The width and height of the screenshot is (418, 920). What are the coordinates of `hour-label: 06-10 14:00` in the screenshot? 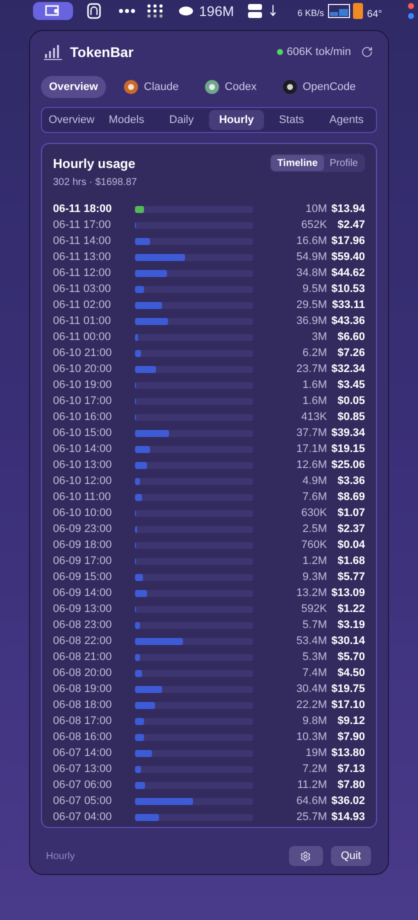 It's located at (83, 450).